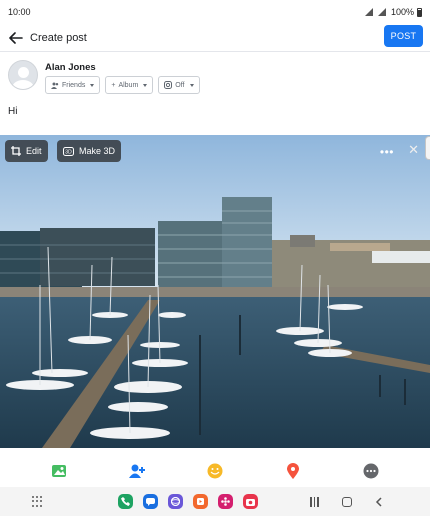 The width and height of the screenshot is (430, 516). What do you see at coordinates (12, 111) in the screenshot?
I see `post-text-input: Hi` at bounding box center [12, 111].